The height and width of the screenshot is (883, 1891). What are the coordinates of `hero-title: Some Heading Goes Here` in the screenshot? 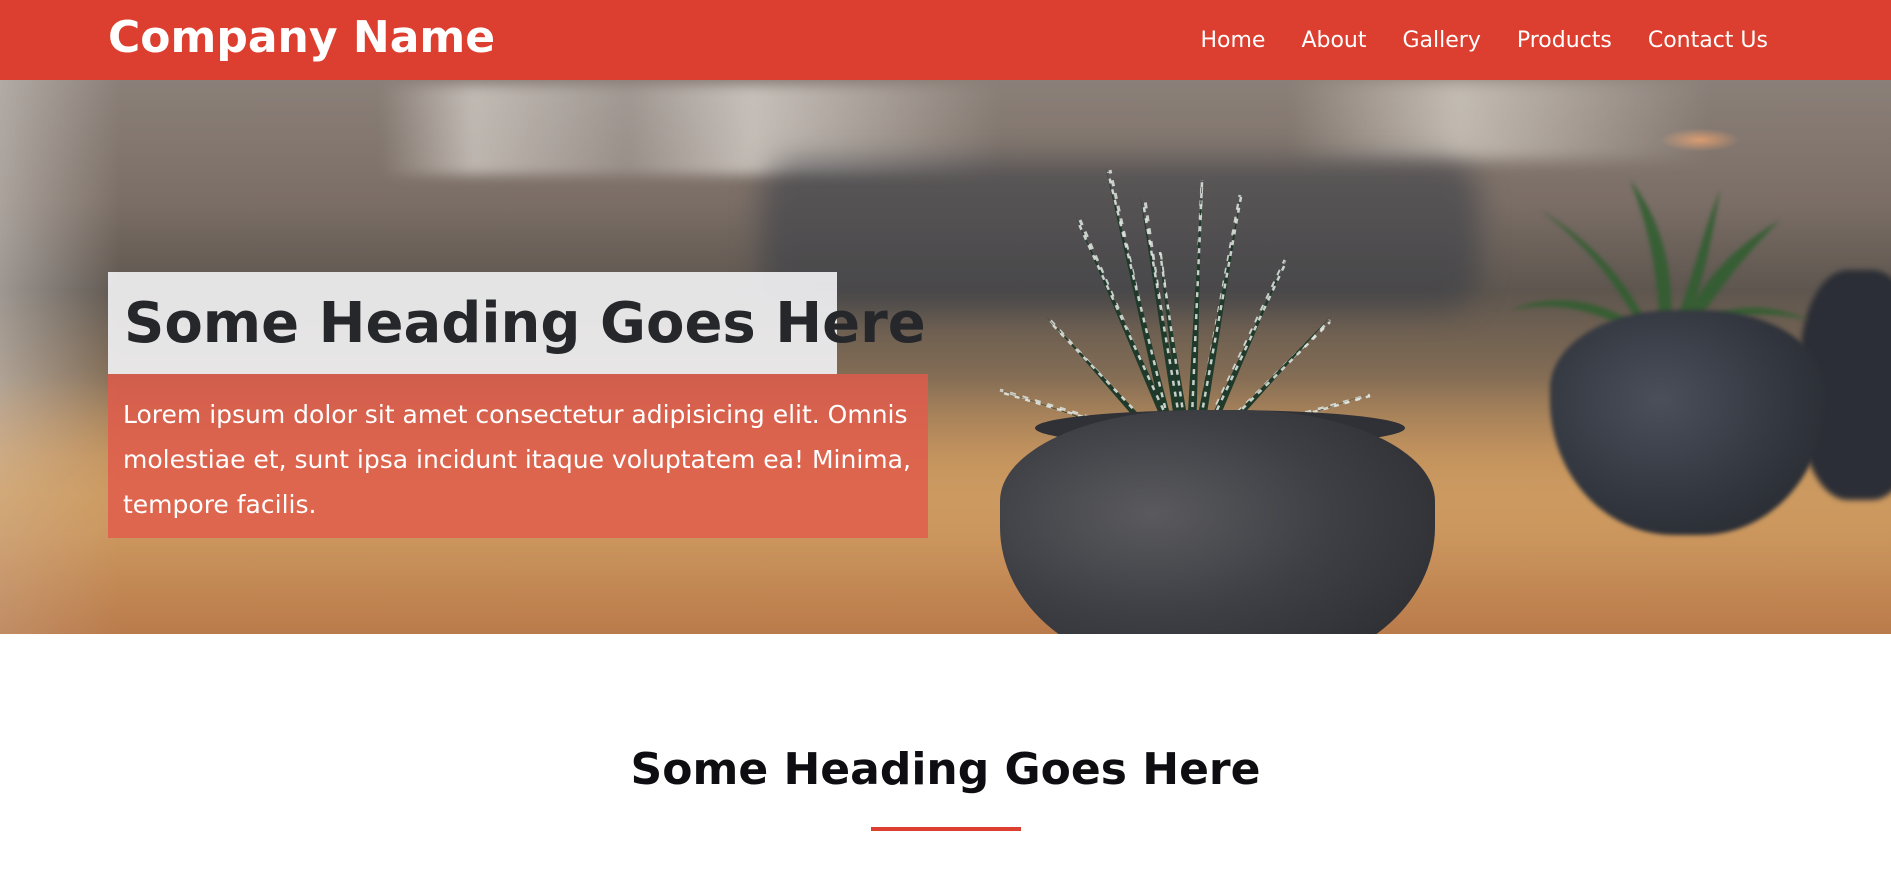 It's located at (525, 323).